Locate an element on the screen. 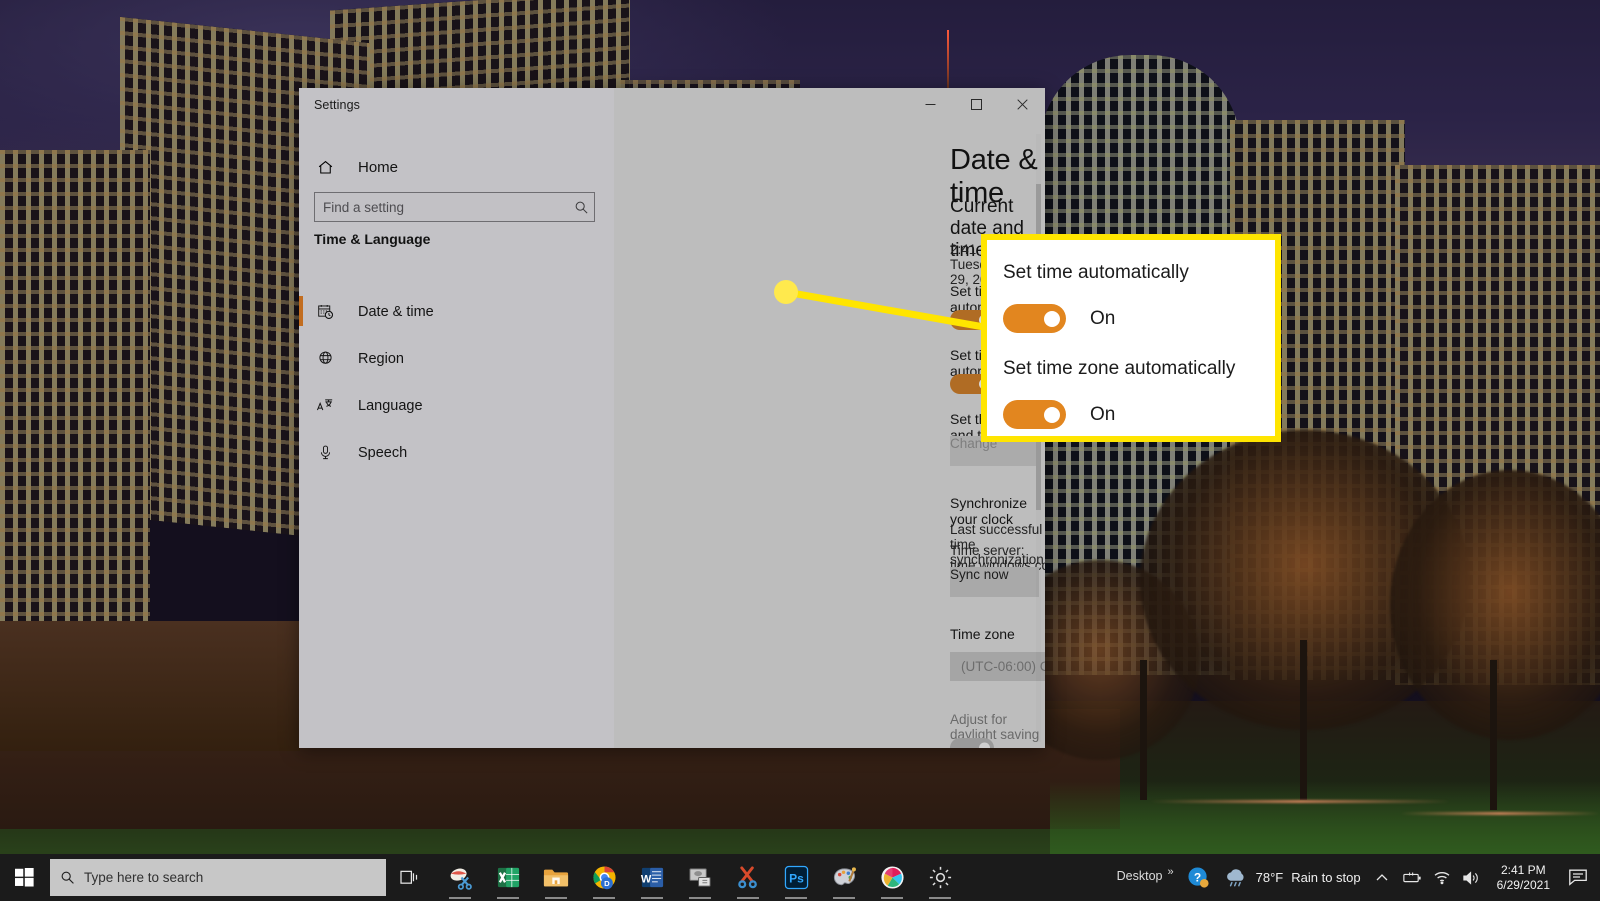 This screenshot has width=1600, height=901. paint-icon is located at coordinates (844, 877).